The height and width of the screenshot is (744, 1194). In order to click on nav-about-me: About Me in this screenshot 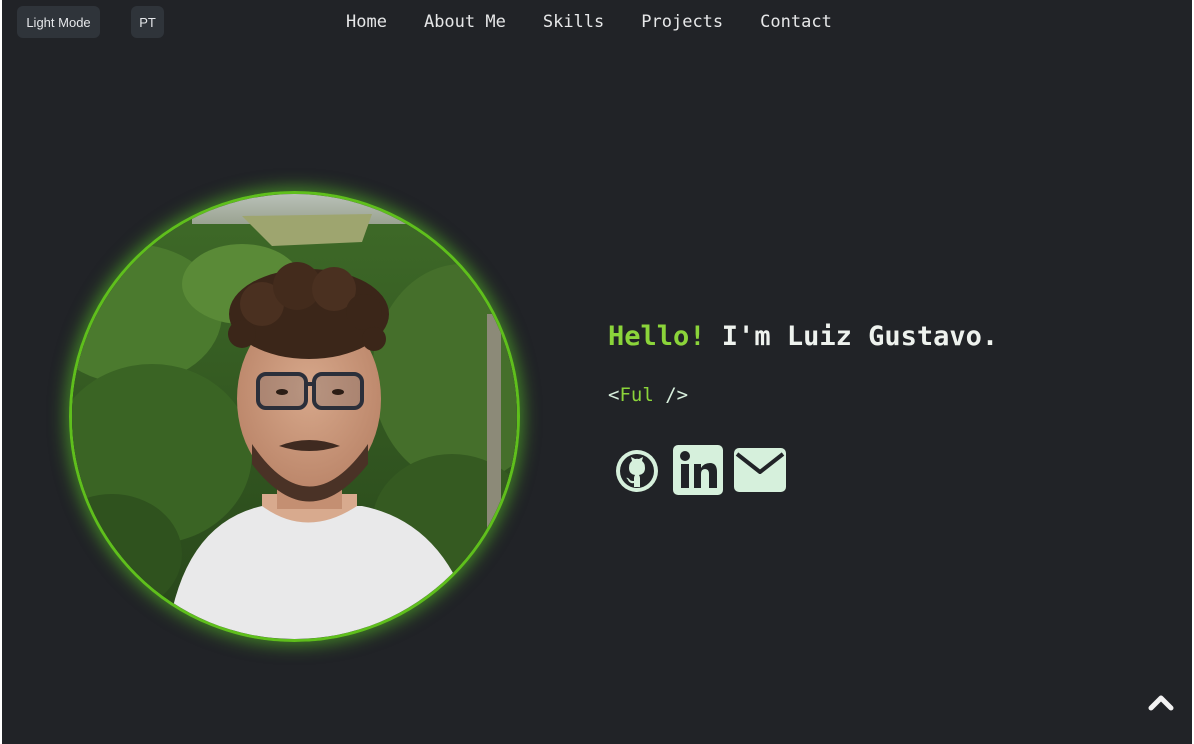, I will do `click(465, 22)`.